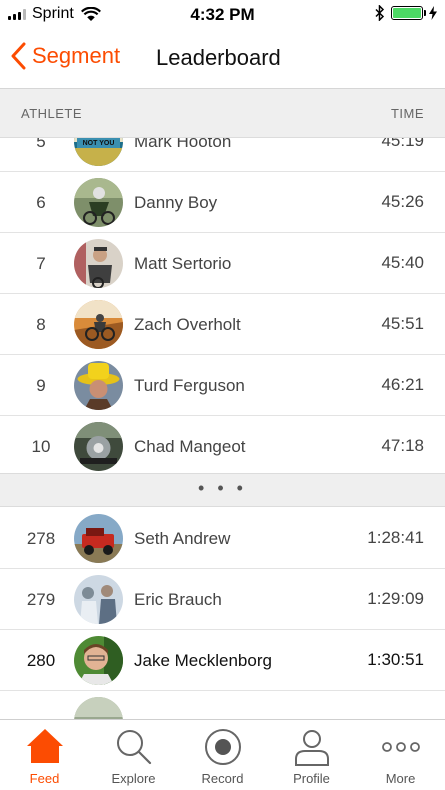 The width and height of the screenshot is (445, 790). I want to click on back-label: Segment, so click(76, 55).